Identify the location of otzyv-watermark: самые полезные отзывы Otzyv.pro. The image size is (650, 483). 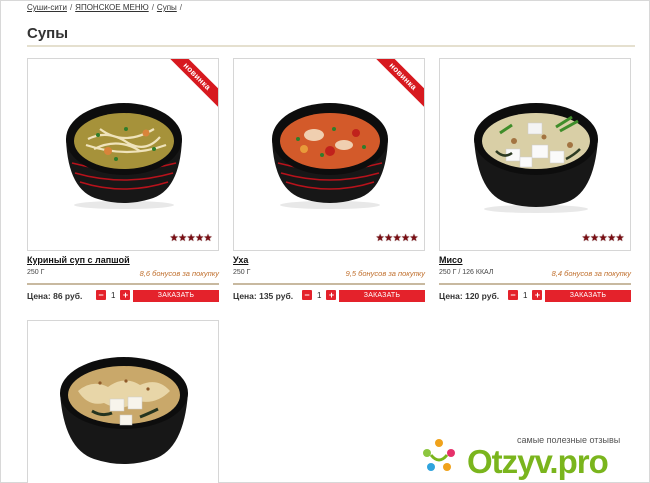
(534, 456).